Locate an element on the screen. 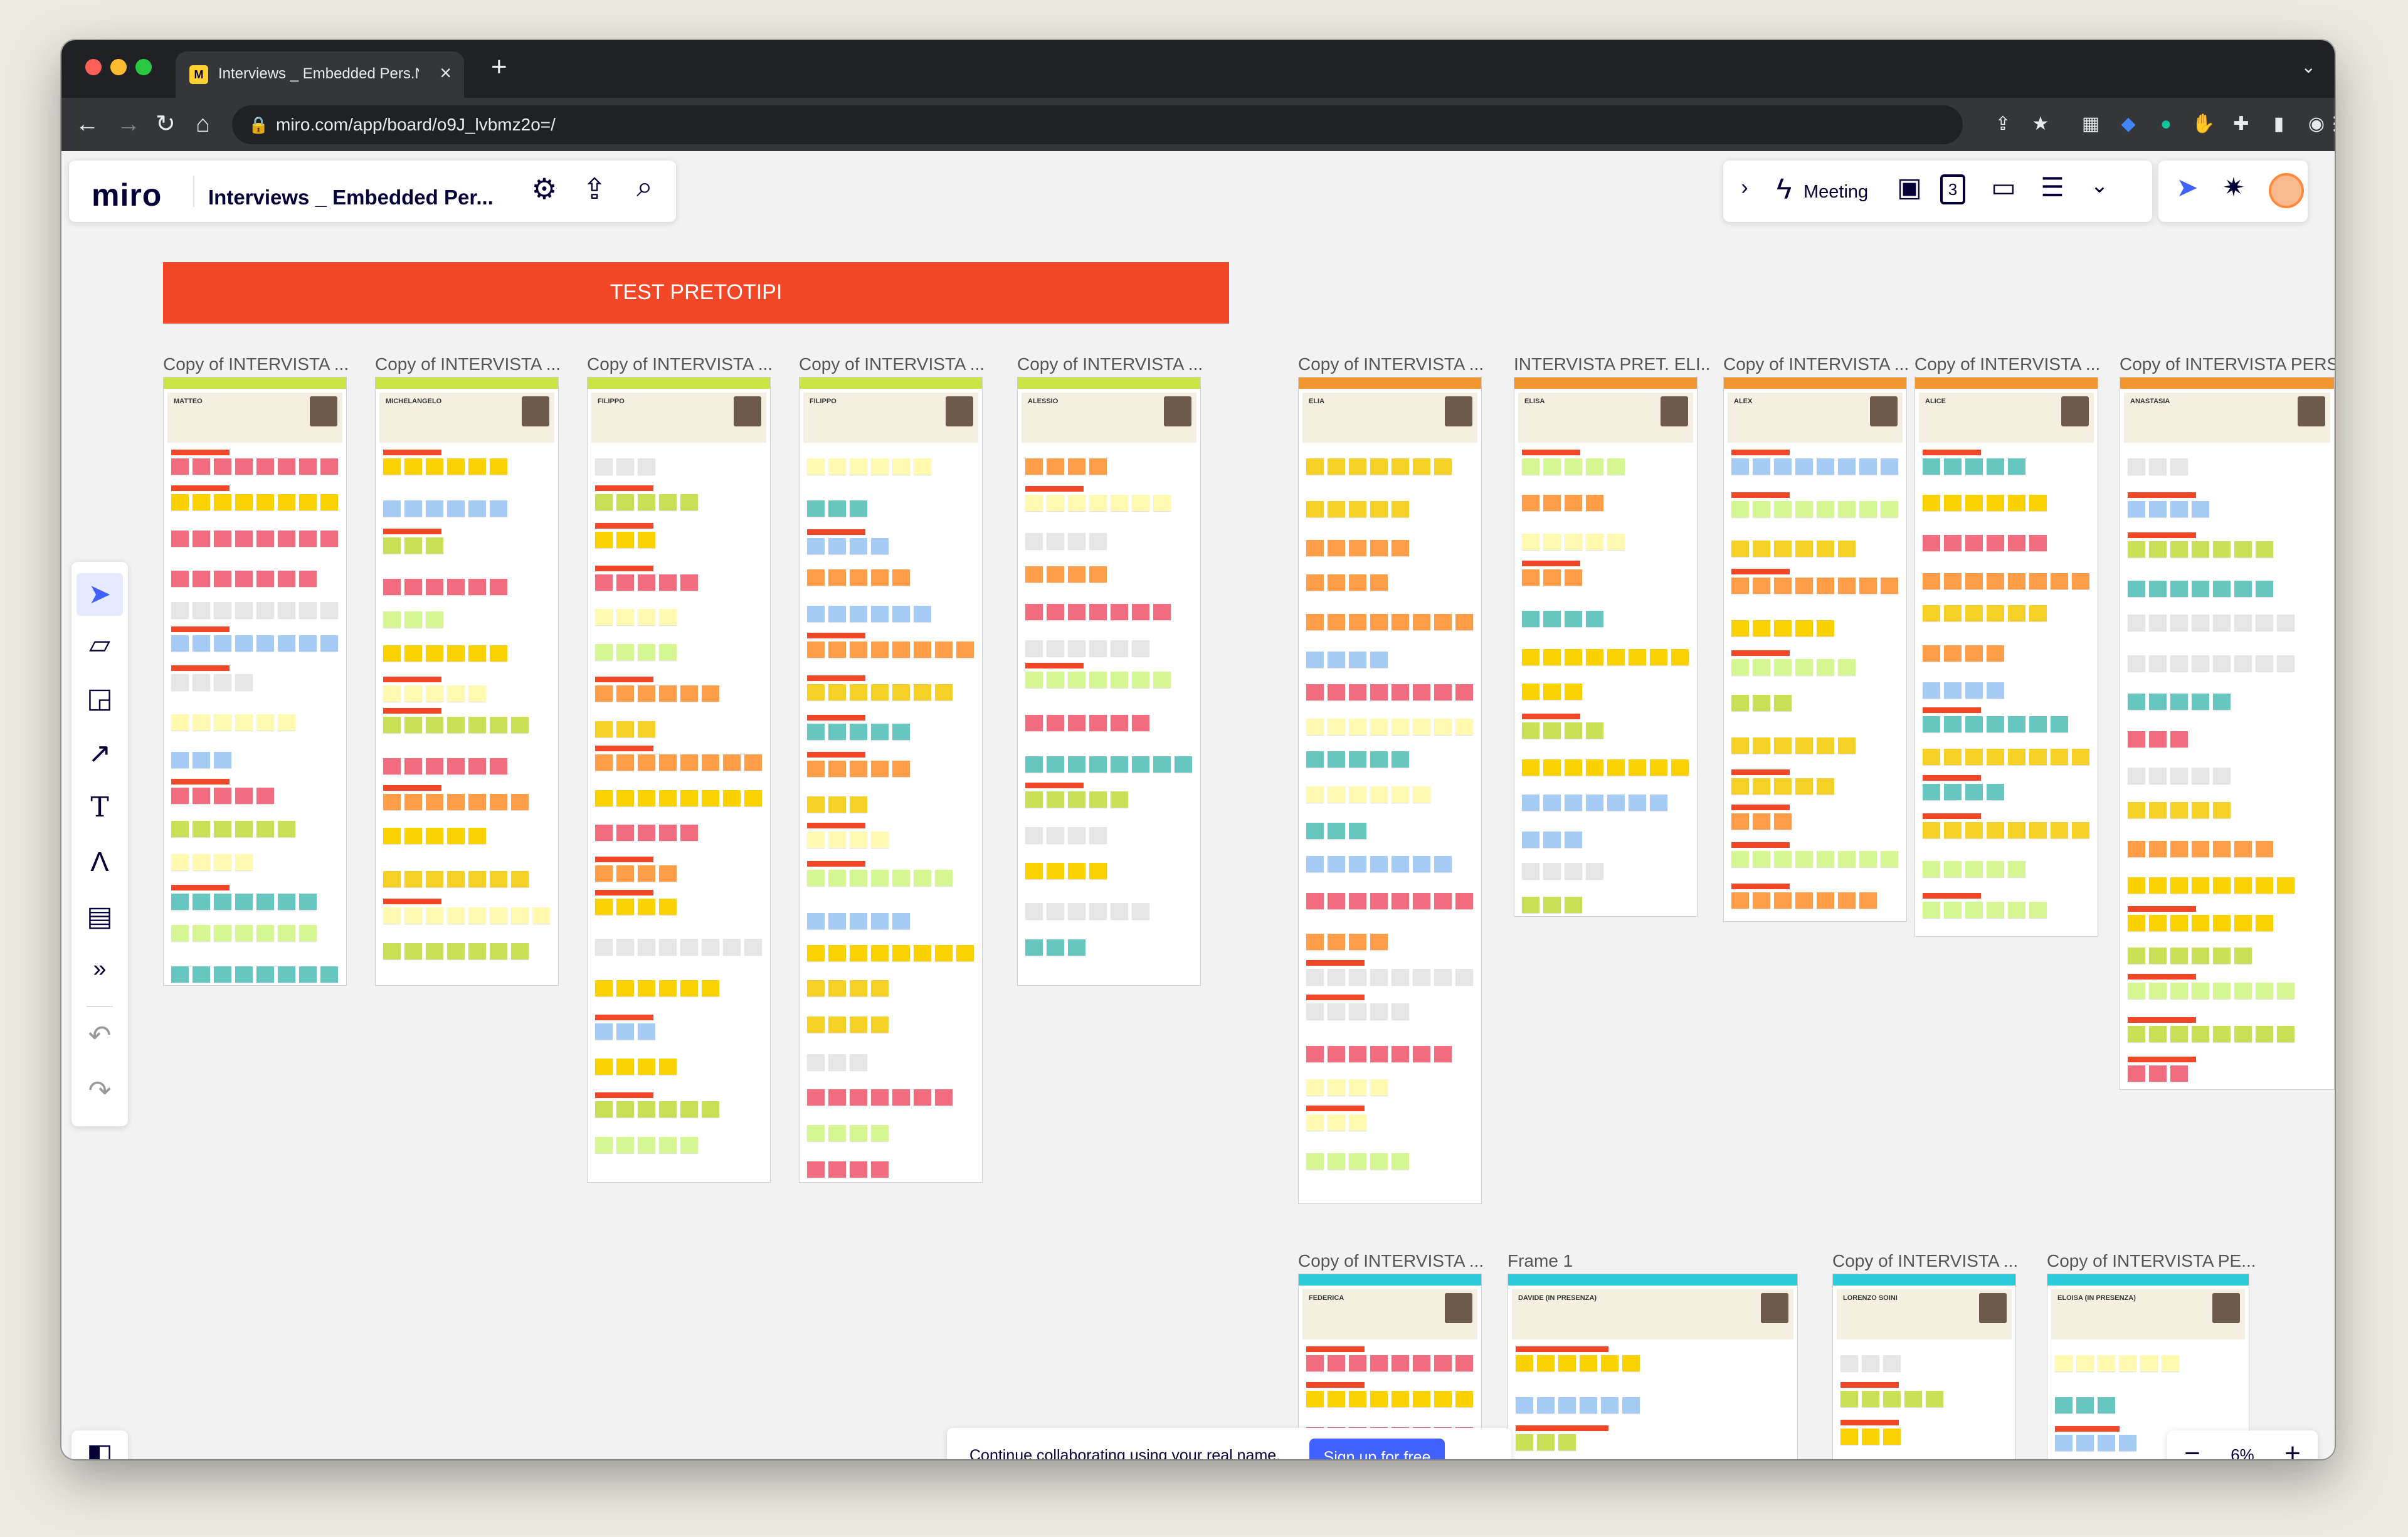  forward-icon: → is located at coordinates (128, 124).